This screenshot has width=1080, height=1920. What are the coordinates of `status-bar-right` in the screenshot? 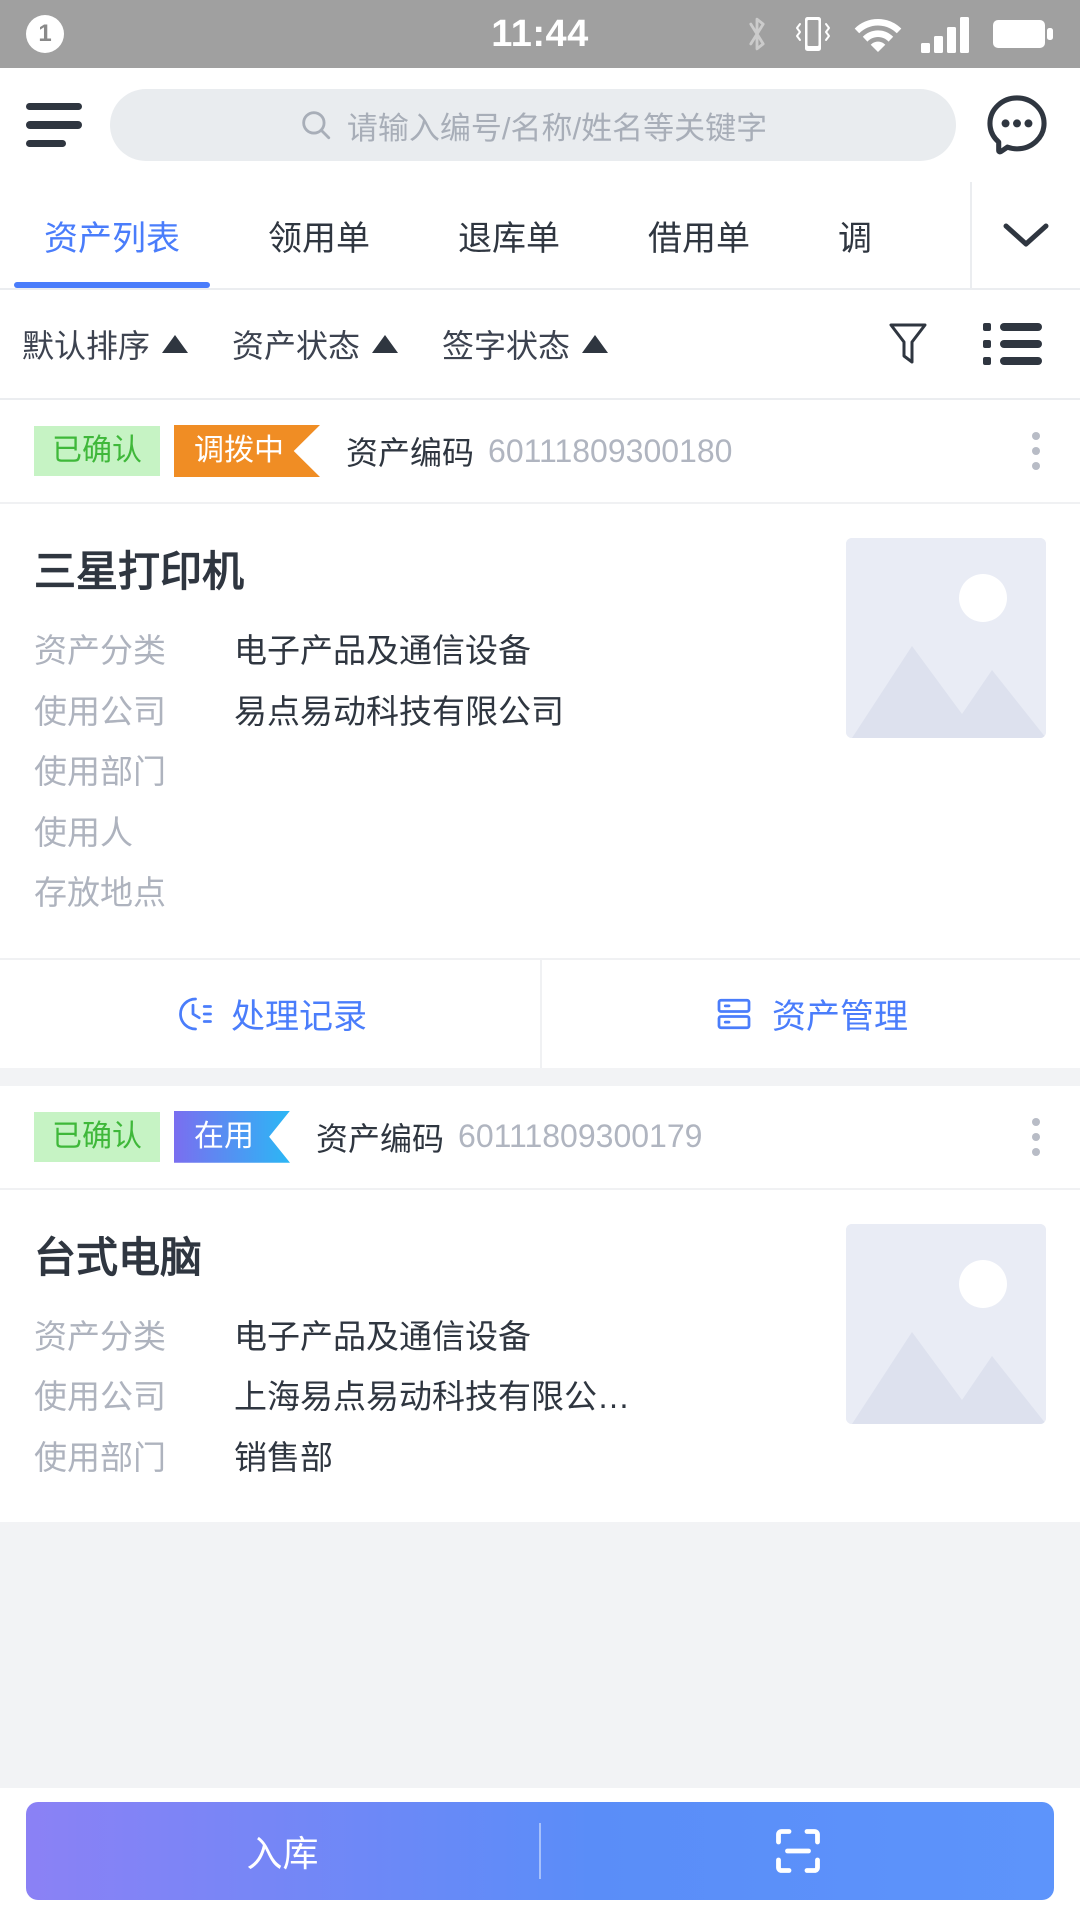 It's located at (898, 34).